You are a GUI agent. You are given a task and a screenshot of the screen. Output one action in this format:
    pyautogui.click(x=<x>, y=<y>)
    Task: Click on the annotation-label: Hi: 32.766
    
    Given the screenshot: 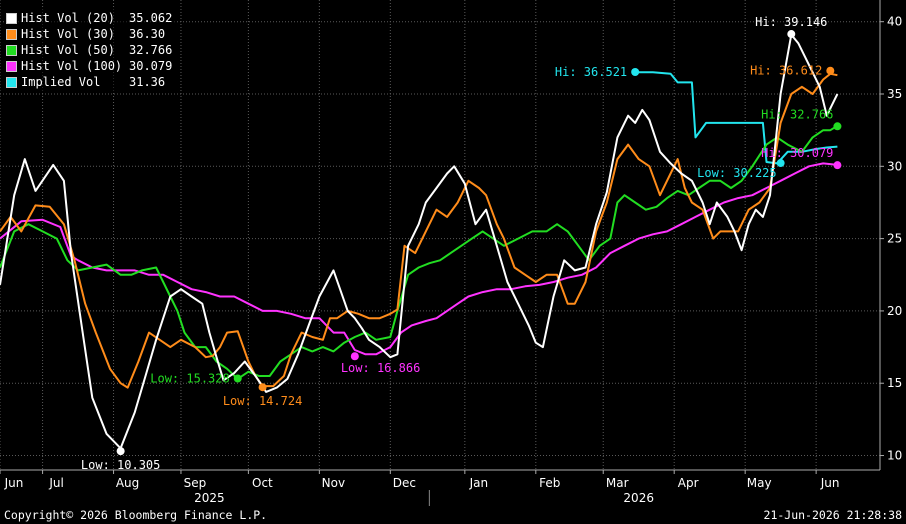 What is the action you would take?
    pyautogui.click(x=797, y=114)
    